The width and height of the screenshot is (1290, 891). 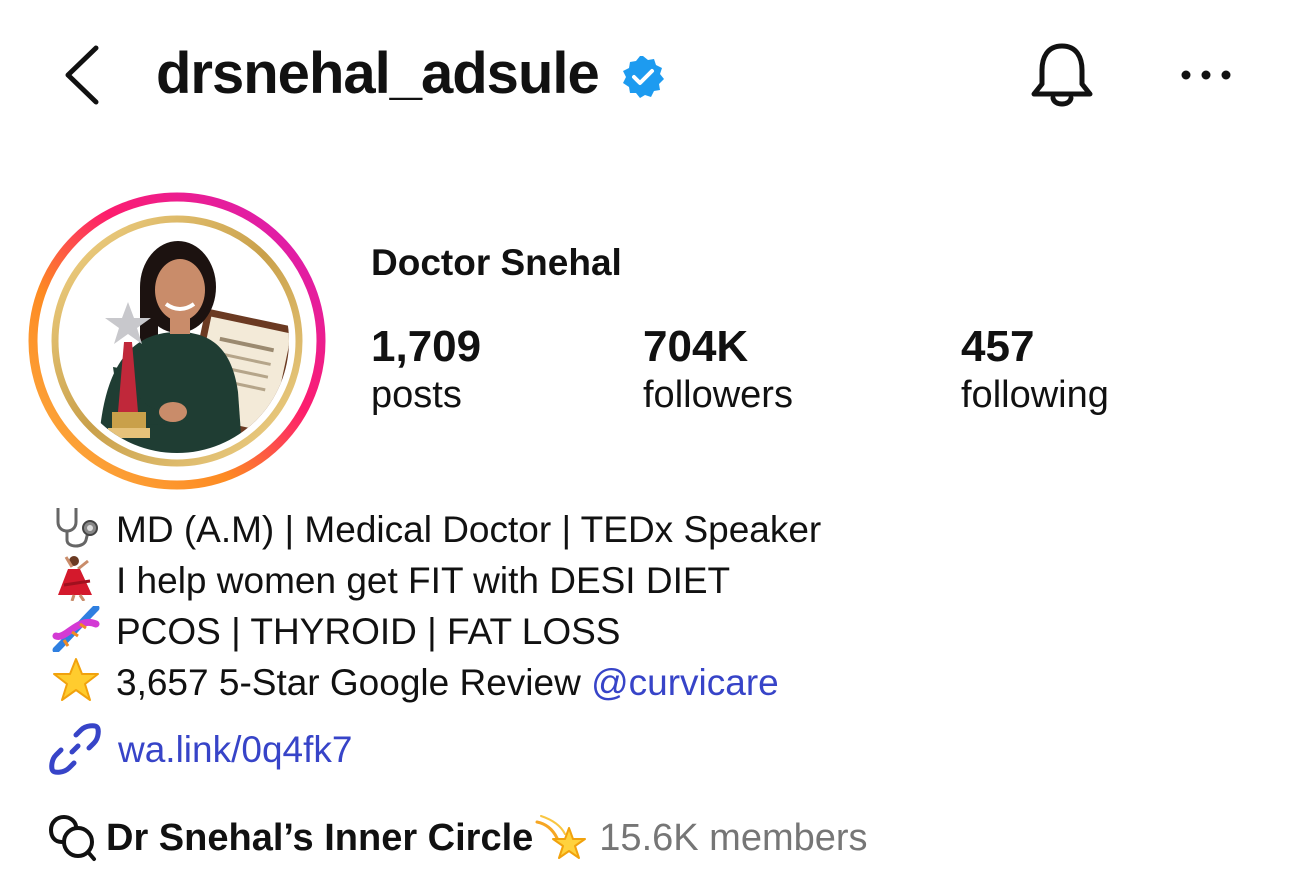 I want to click on posts-label: posts, so click(x=416, y=395).